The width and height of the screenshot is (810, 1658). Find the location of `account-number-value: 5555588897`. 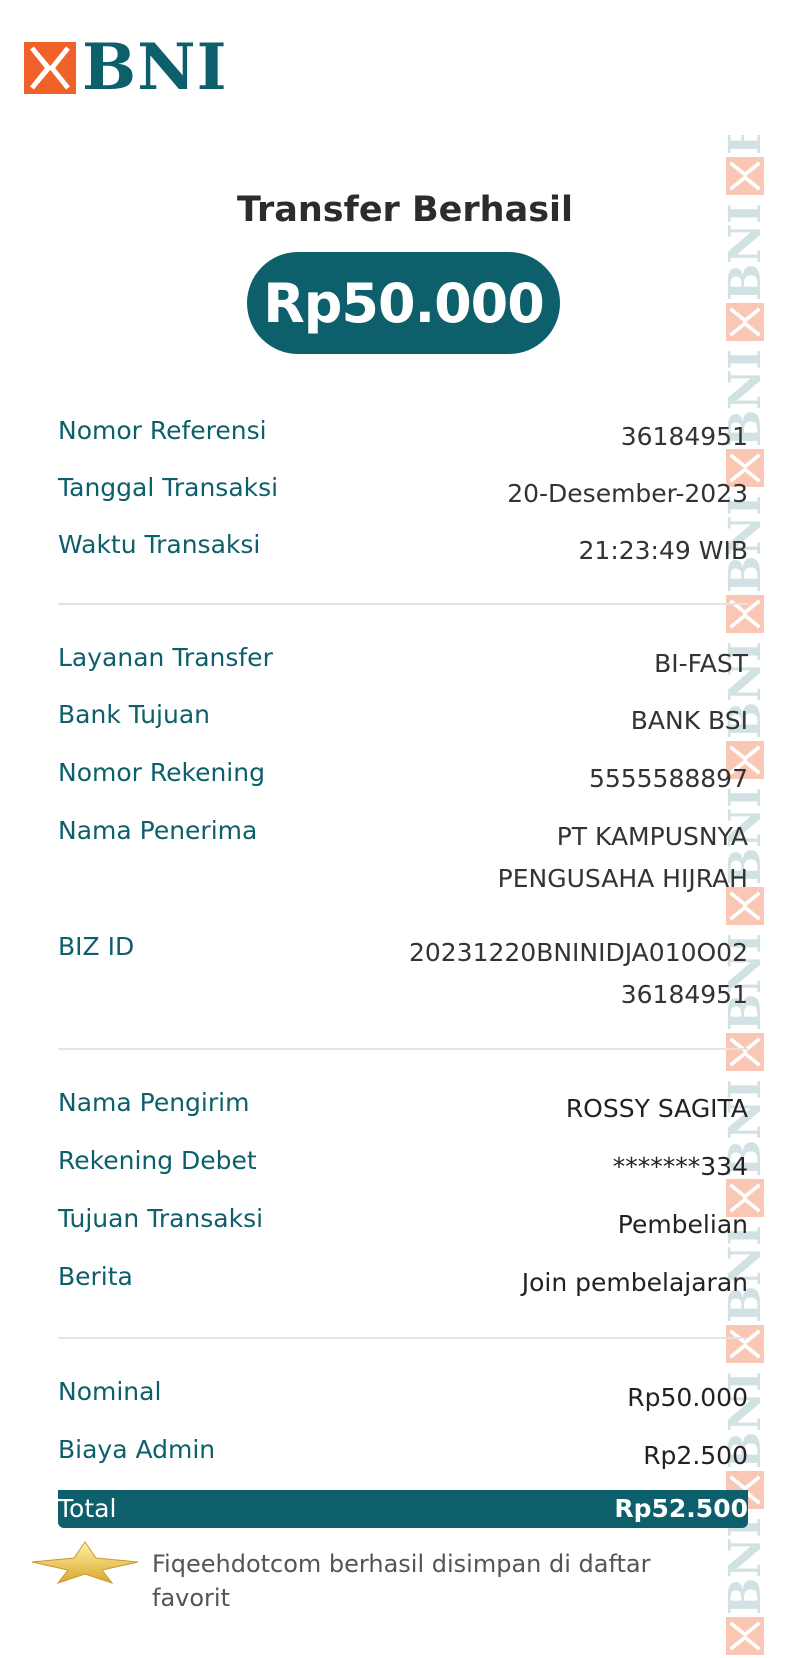

account-number-value: 5555588897 is located at coordinates (668, 778).